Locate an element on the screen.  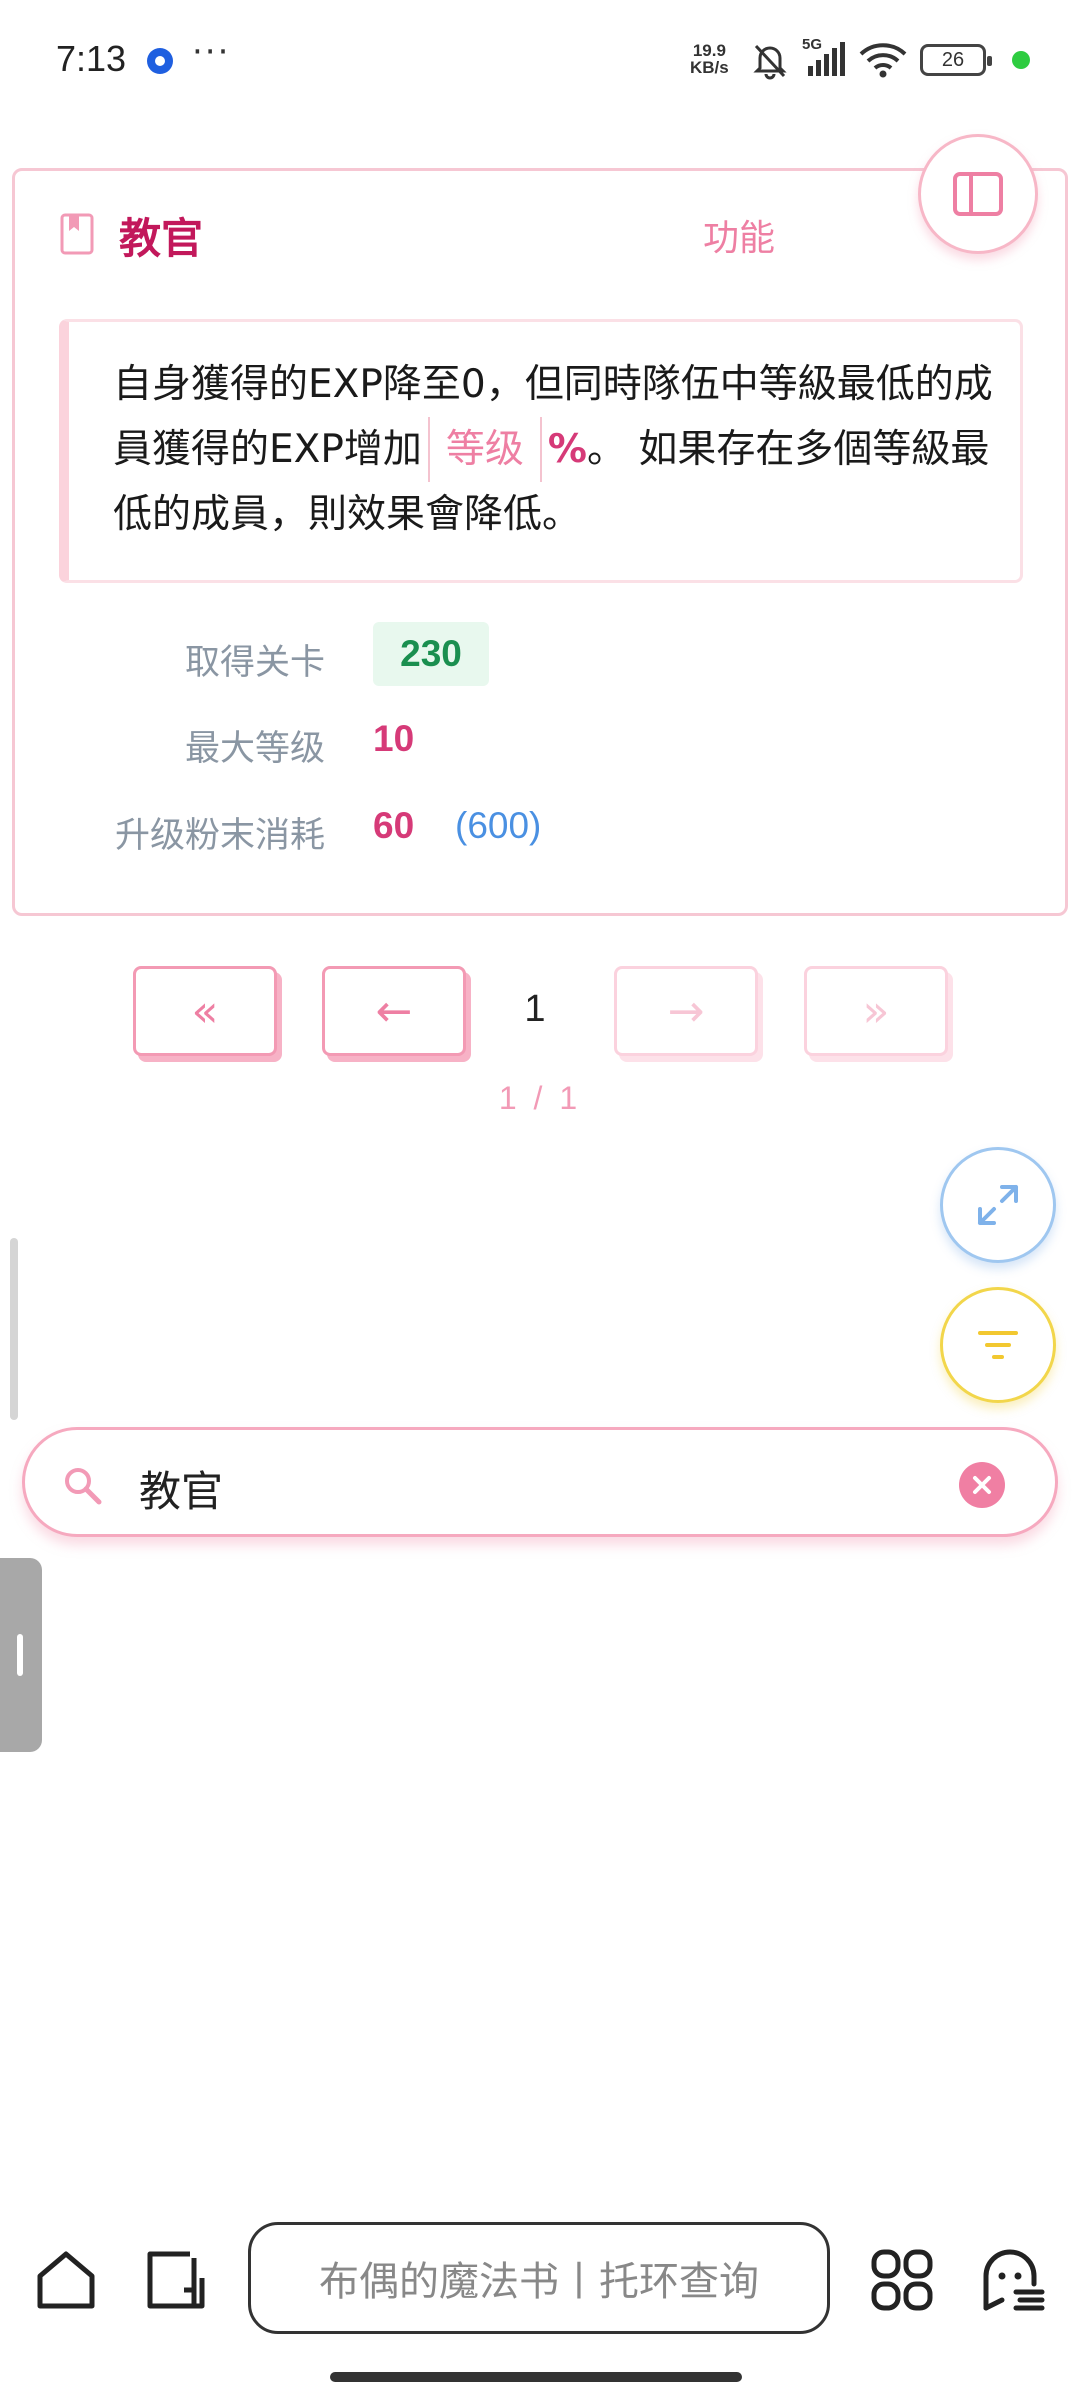
search-input: 教官 is located at coordinates (181, 1488).